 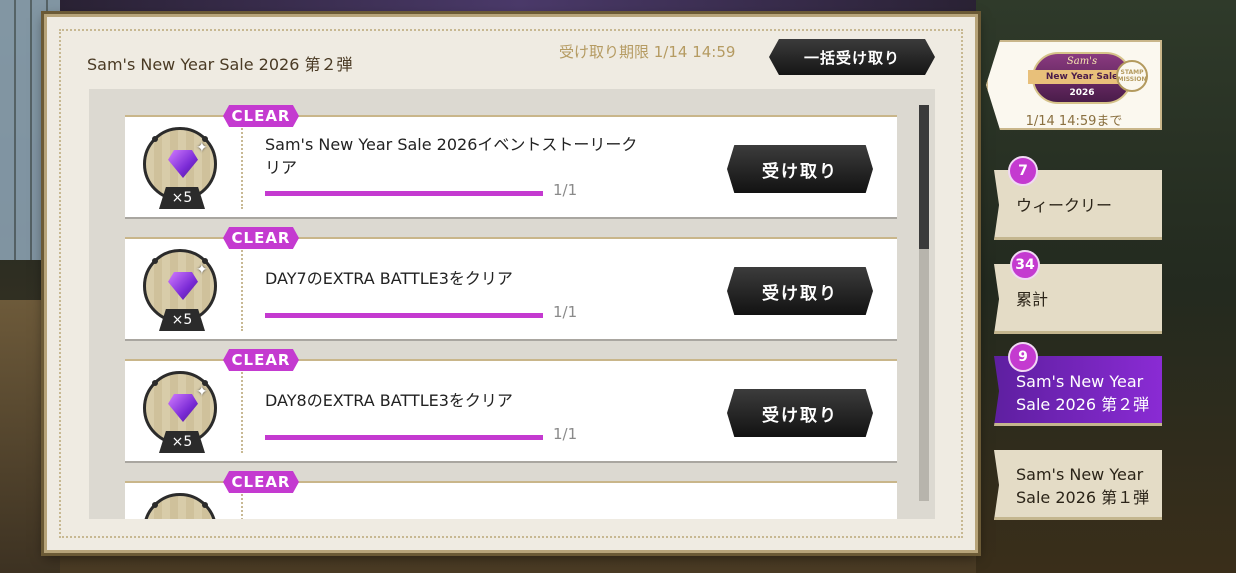 I want to click on mission-description: DAY8のEXTRA BATTLE3をクリア, so click(x=389, y=400).